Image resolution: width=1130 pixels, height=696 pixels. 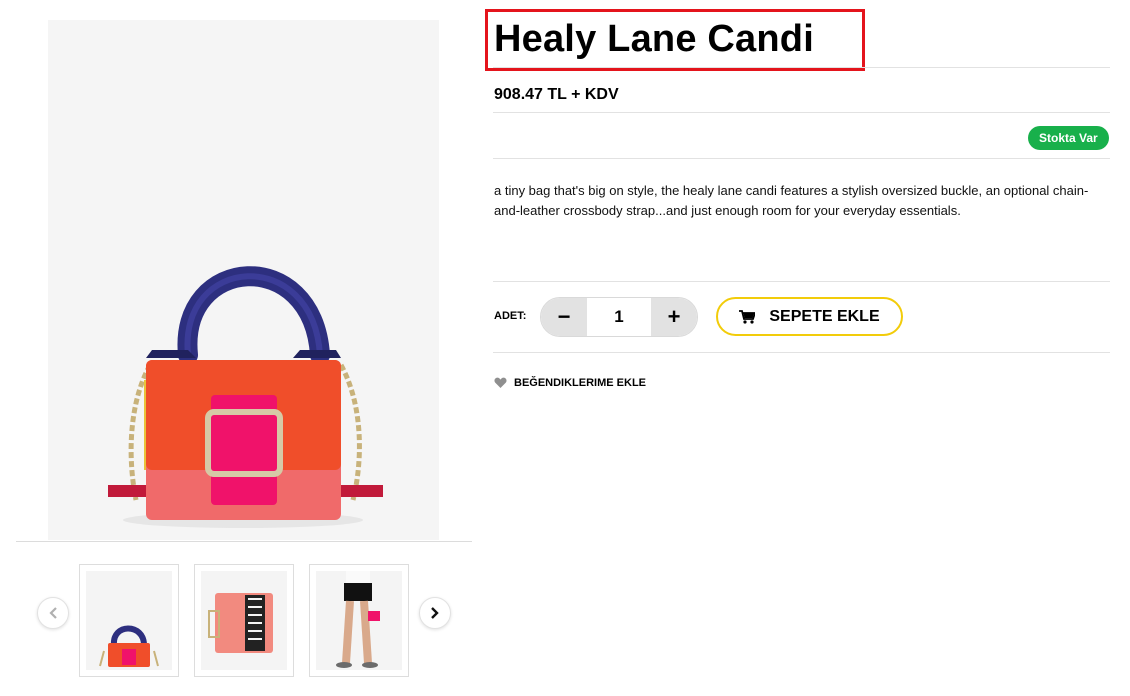 What do you see at coordinates (654, 39) in the screenshot?
I see `product-title: Healy Lane Candi` at bounding box center [654, 39].